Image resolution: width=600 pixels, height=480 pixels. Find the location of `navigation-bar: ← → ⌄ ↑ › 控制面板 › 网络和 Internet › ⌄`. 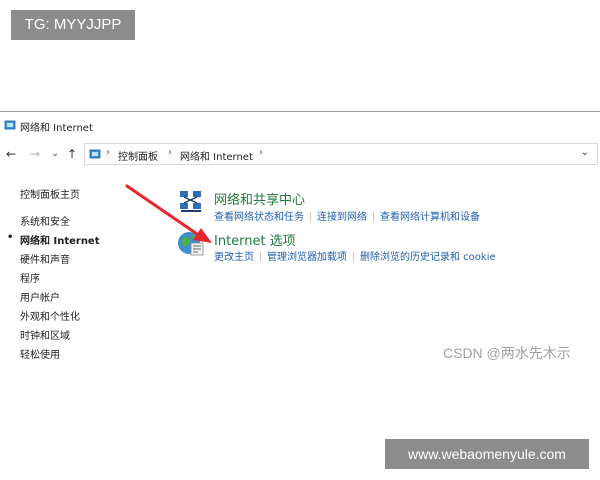

navigation-bar: ← → ⌄ ↑ › 控制面板 › 网络和 Internet › ⌄ is located at coordinates (300, 155).